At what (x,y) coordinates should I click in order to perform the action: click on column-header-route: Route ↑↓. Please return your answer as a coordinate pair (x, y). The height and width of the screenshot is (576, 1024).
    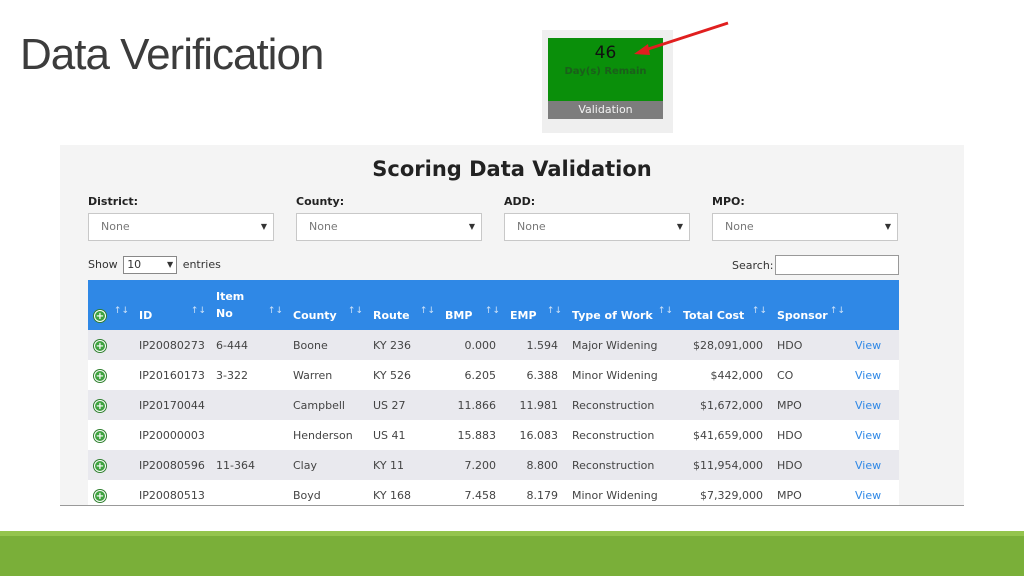
    Looking at the image, I should click on (403, 305).